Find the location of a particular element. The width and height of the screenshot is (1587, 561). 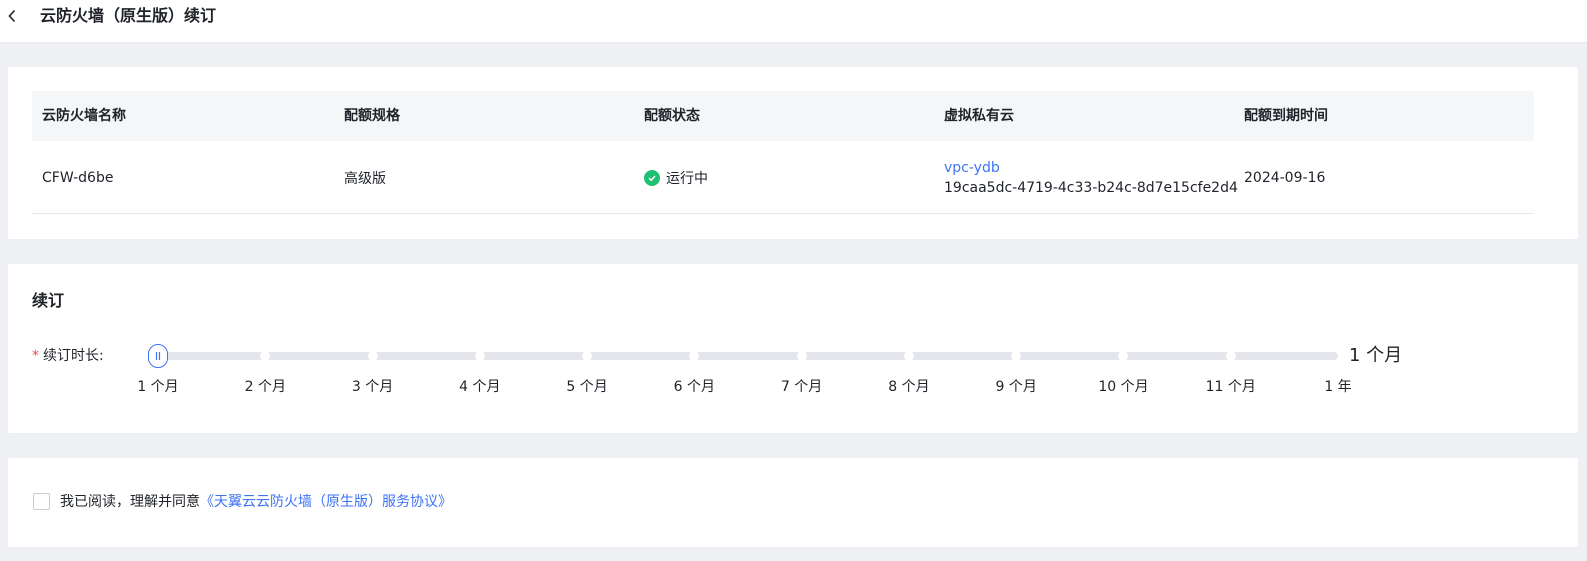

column-header-spec: 配额规格 is located at coordinates (372, 116).